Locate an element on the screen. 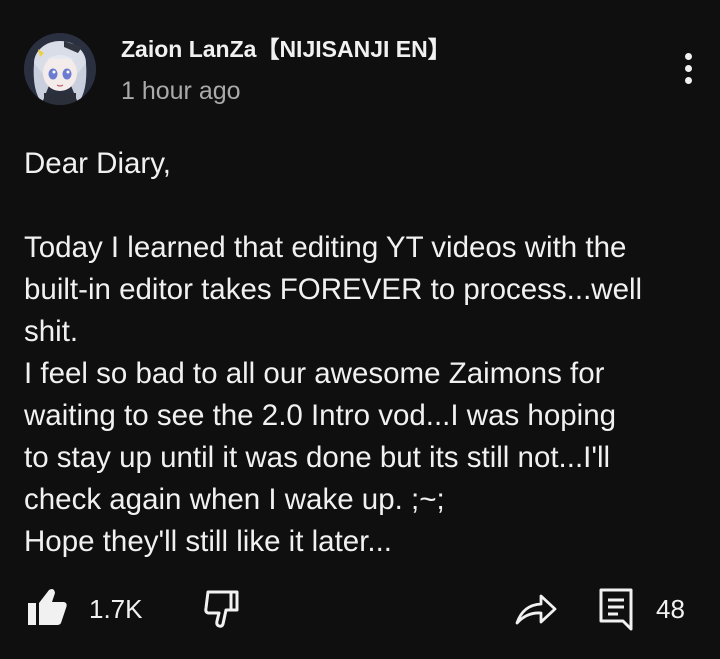  like-button is located at coordinates (47, 607).